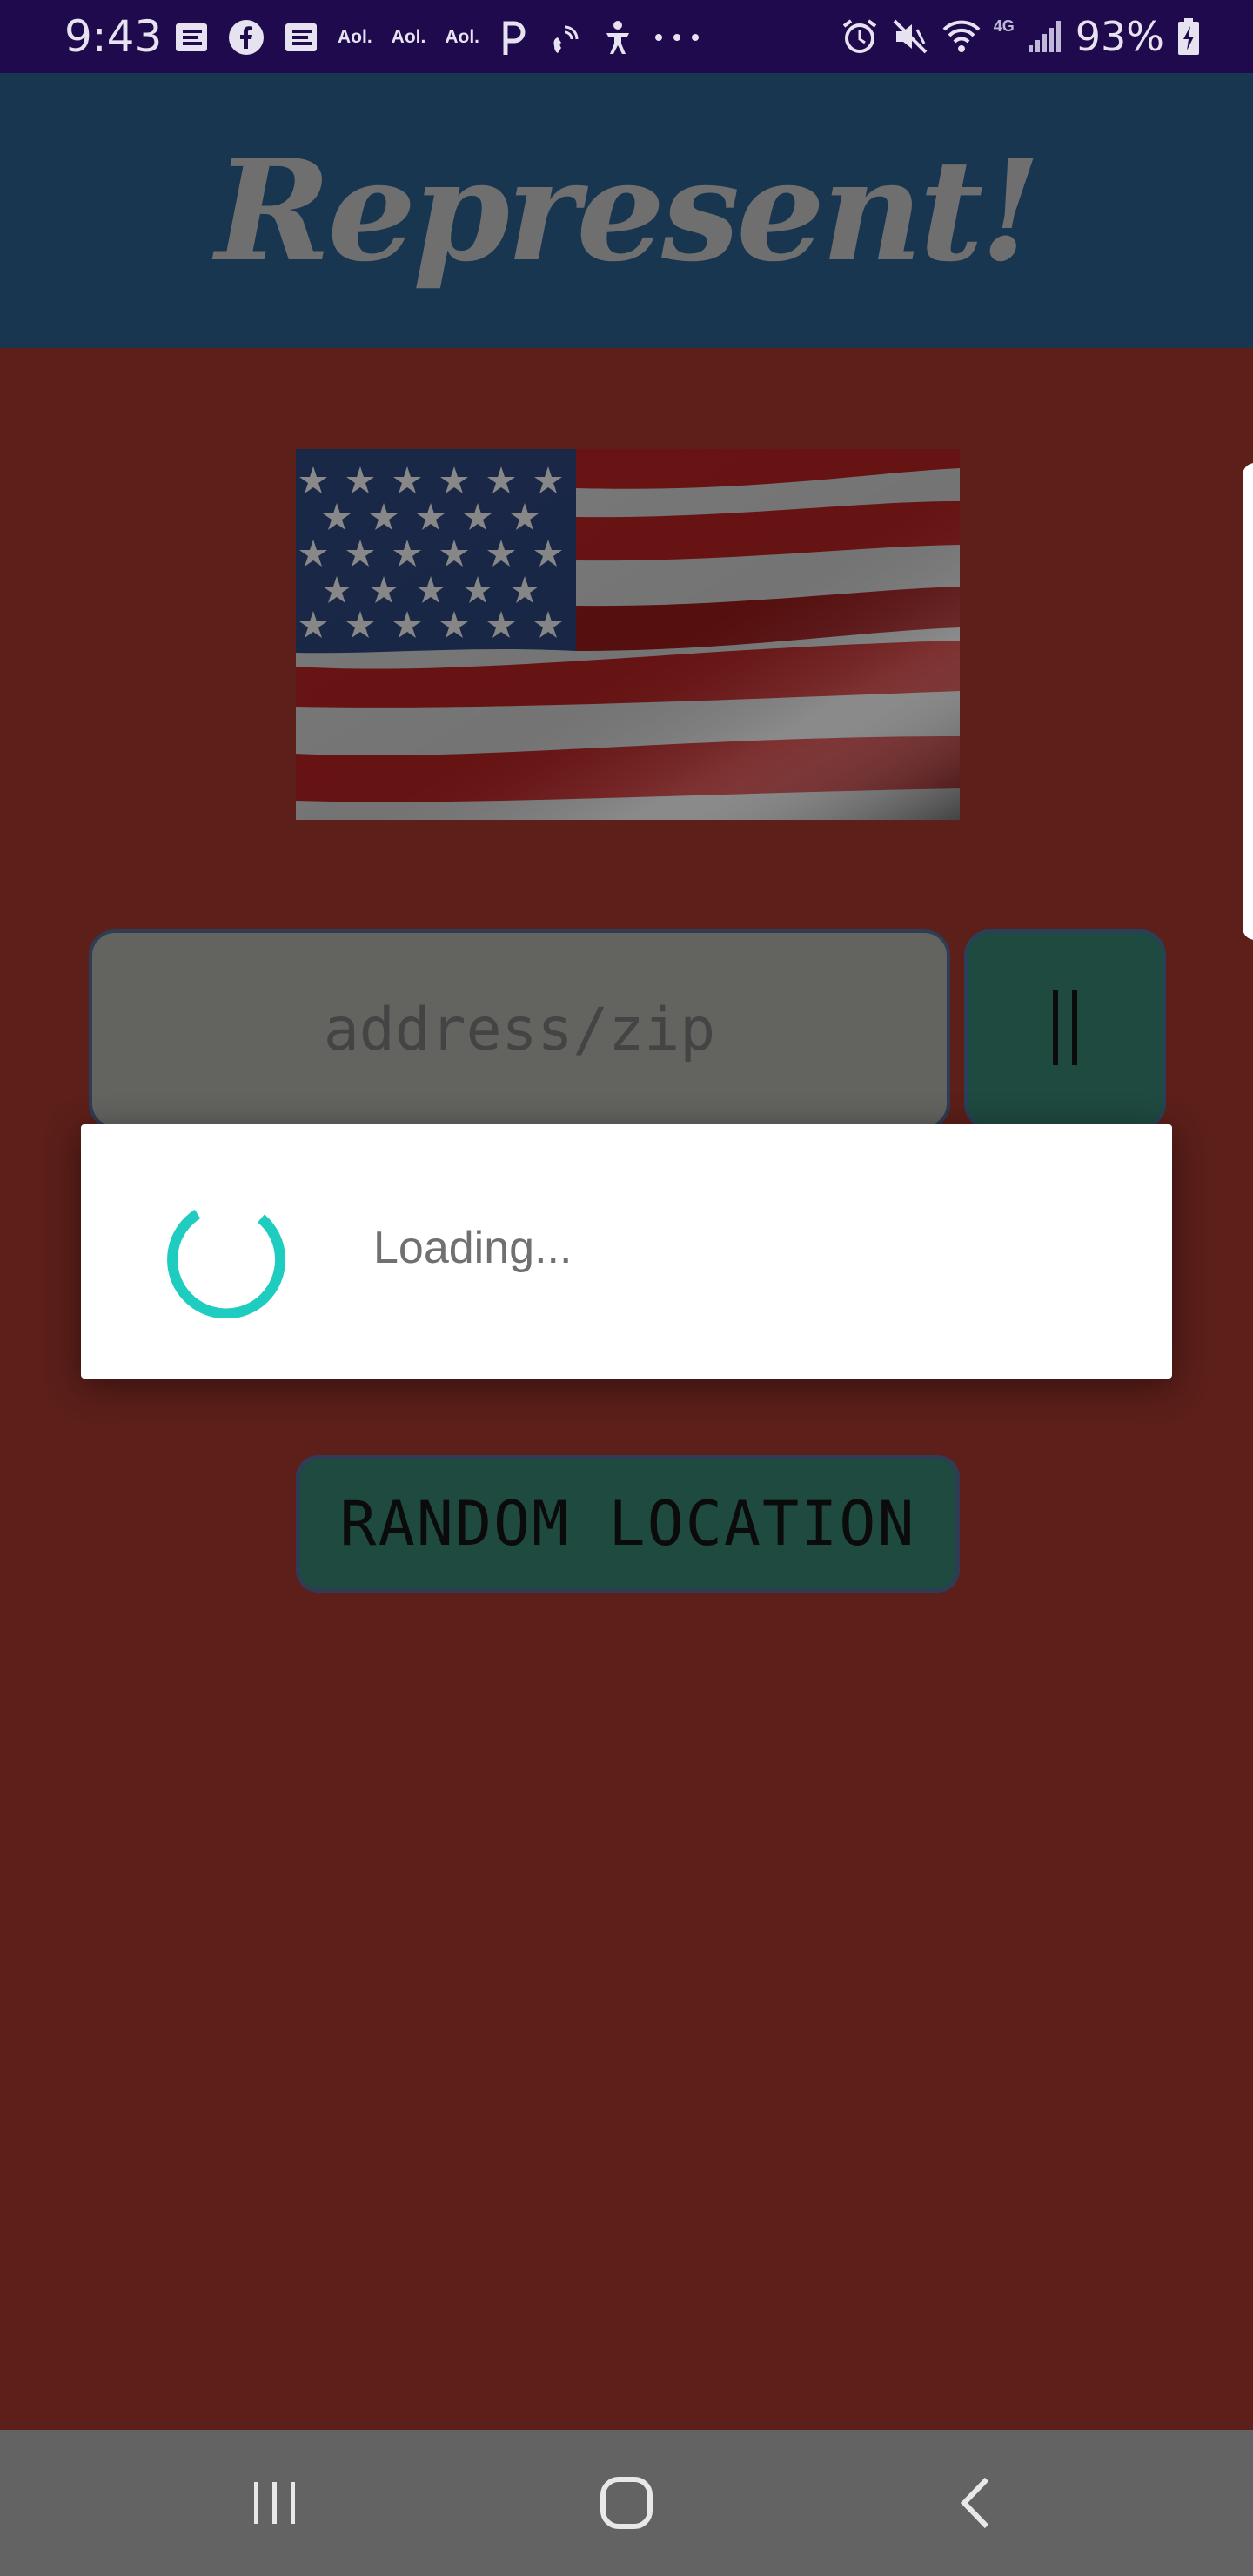 The width and height of the screenshot is (1253, 2576). I want to click on wifi-call-icon, so click(564, 37).